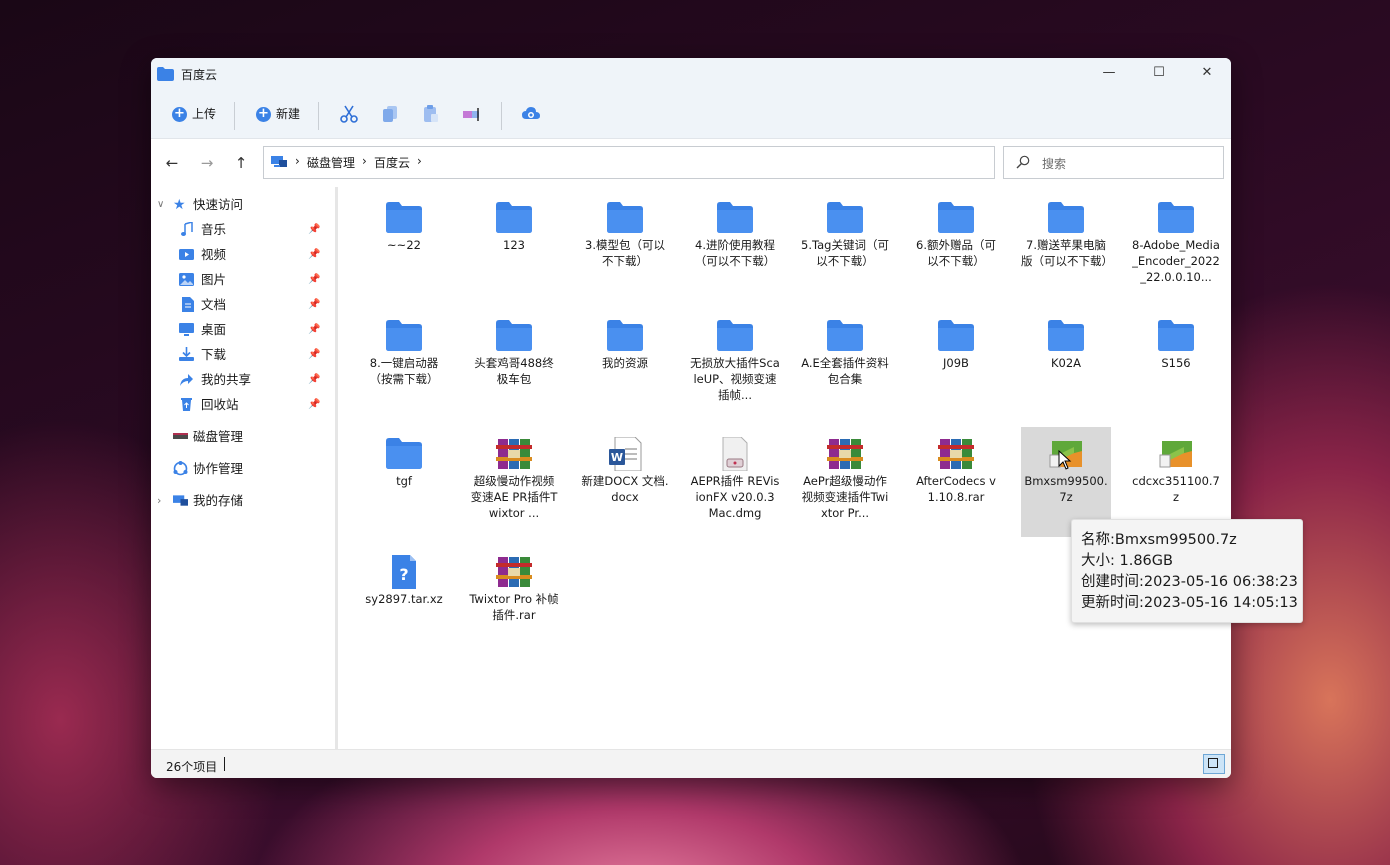 The width and height of the screenshot is (1390, 865). I want to click on folder-item: 123, so click(514, 241).